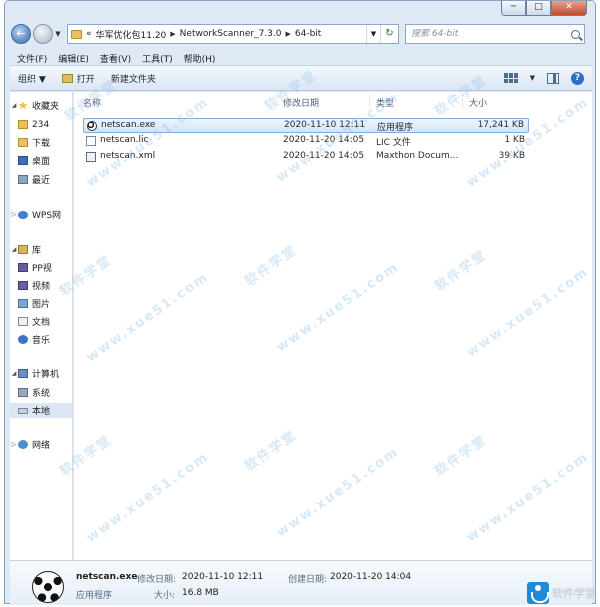 The height and width of the screenshot is (607, 600). What do you see at coordinates (91, 141) in the screenshot?
I see `blank-file-icon` at bounding box center [91, 141].